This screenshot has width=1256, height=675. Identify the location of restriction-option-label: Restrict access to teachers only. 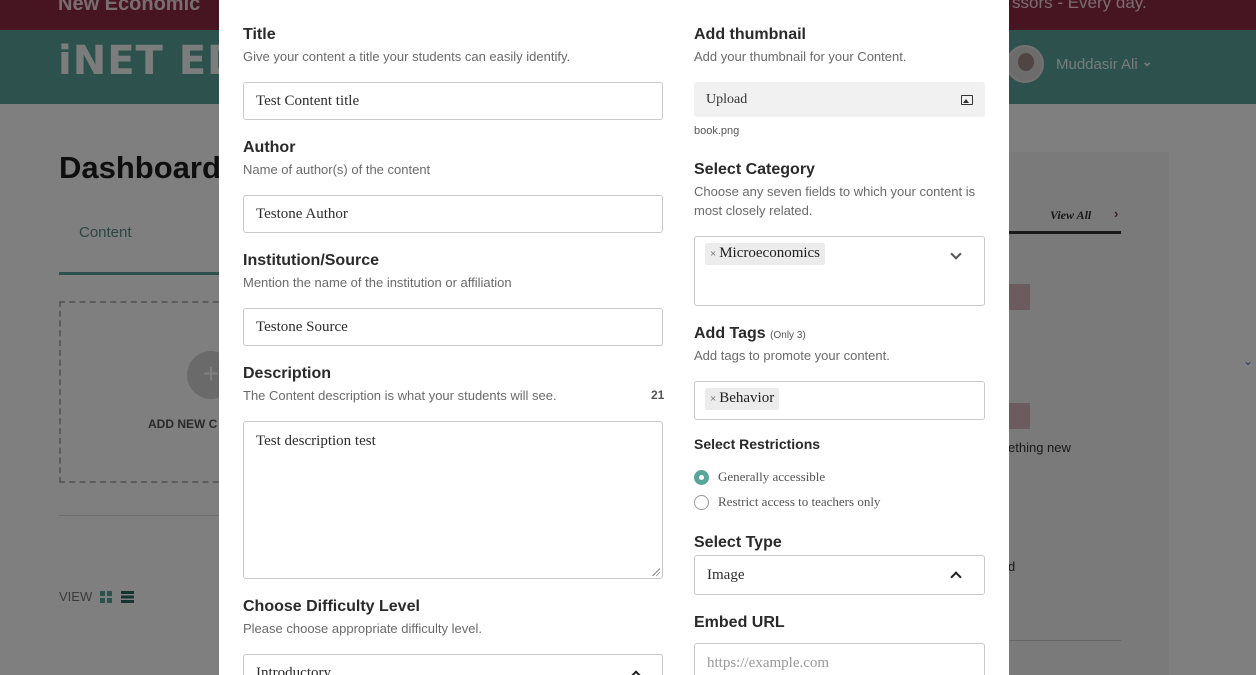
(799, 501).